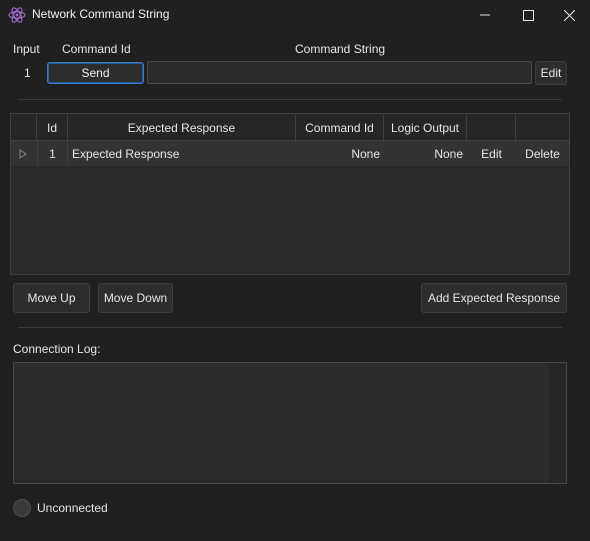  I want to click on row-arrow-icon, so click(23, 153).